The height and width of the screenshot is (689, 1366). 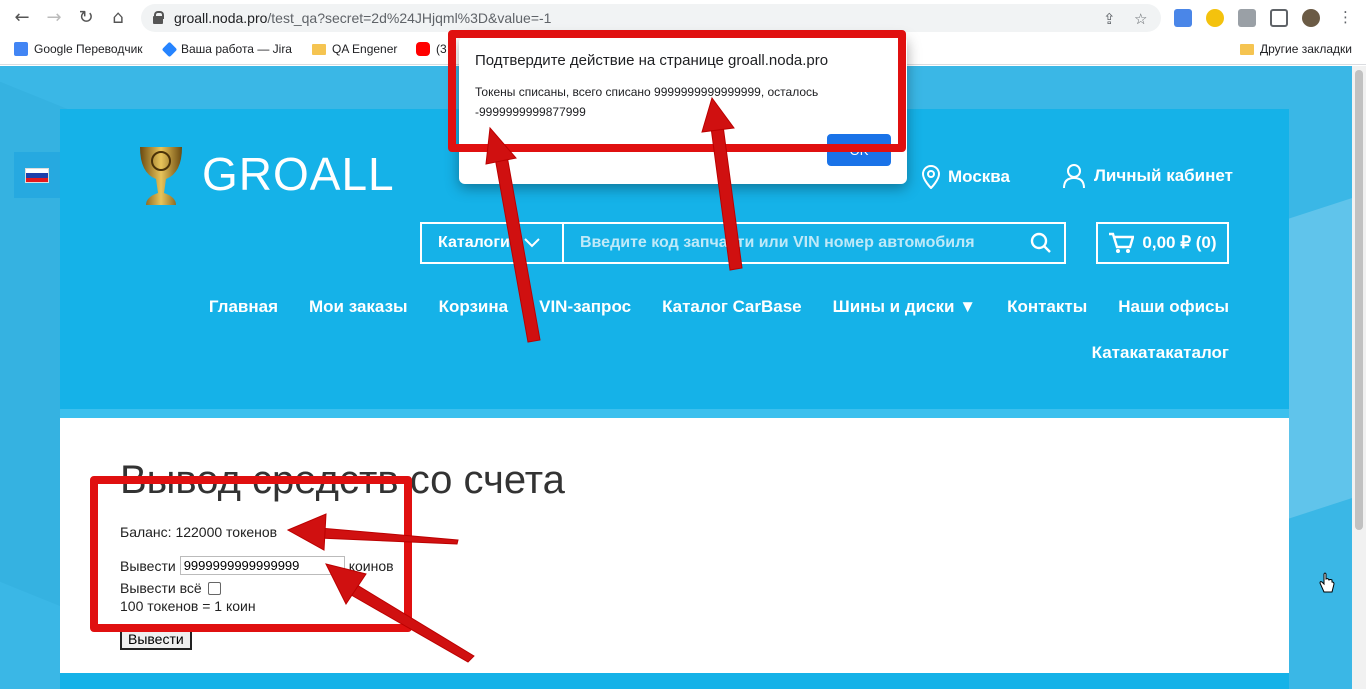 I want to click on withdraw-row: Вывести коинов, so click(x=257, y=565).